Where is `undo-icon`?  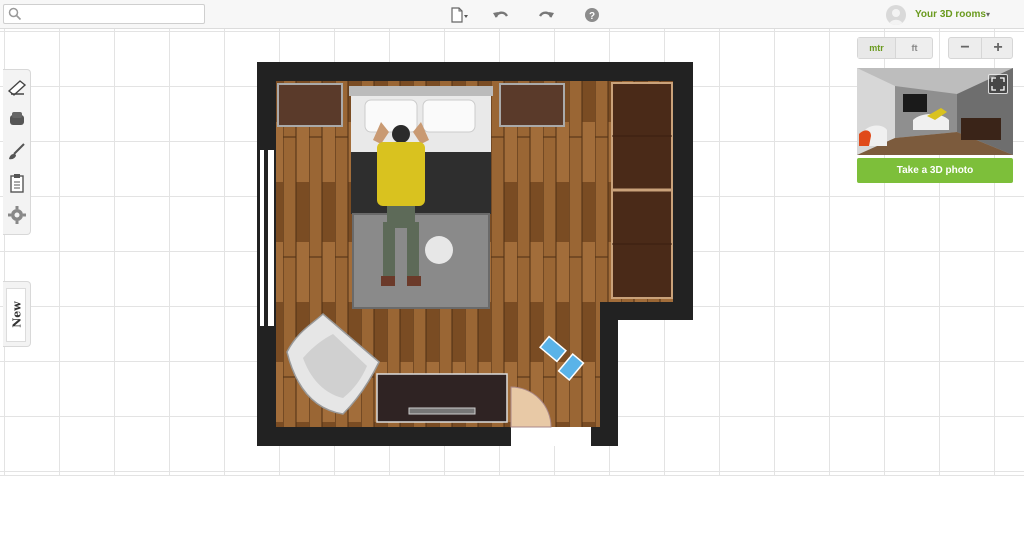
undo-icon is located at coordinates (501, 19).